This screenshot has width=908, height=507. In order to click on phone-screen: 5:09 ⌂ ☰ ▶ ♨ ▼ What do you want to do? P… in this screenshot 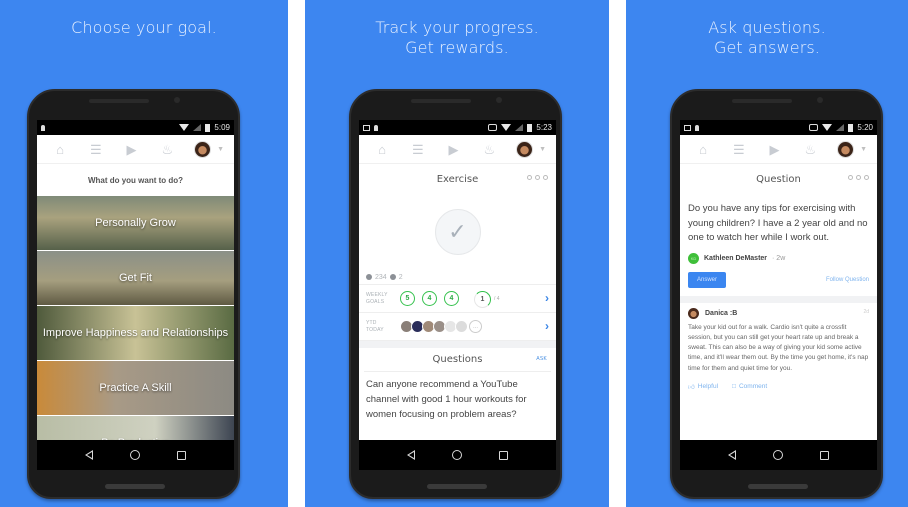, I will do `click(135, 295)`.